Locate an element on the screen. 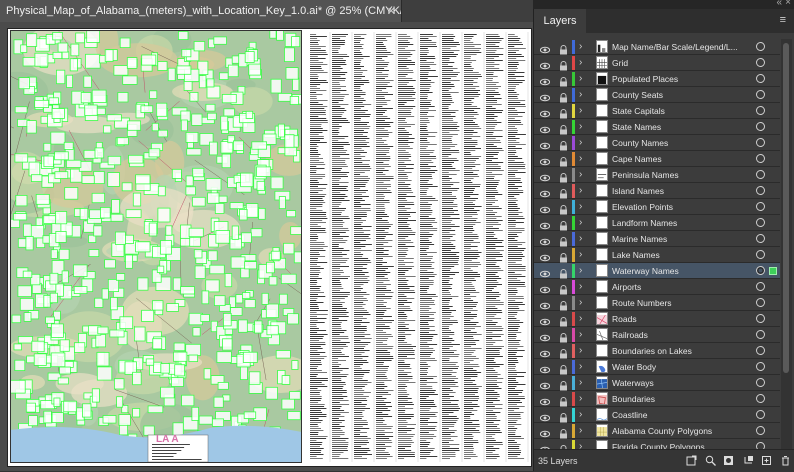  layer-row: ›Landform Names is located at coordinates (657, 223).